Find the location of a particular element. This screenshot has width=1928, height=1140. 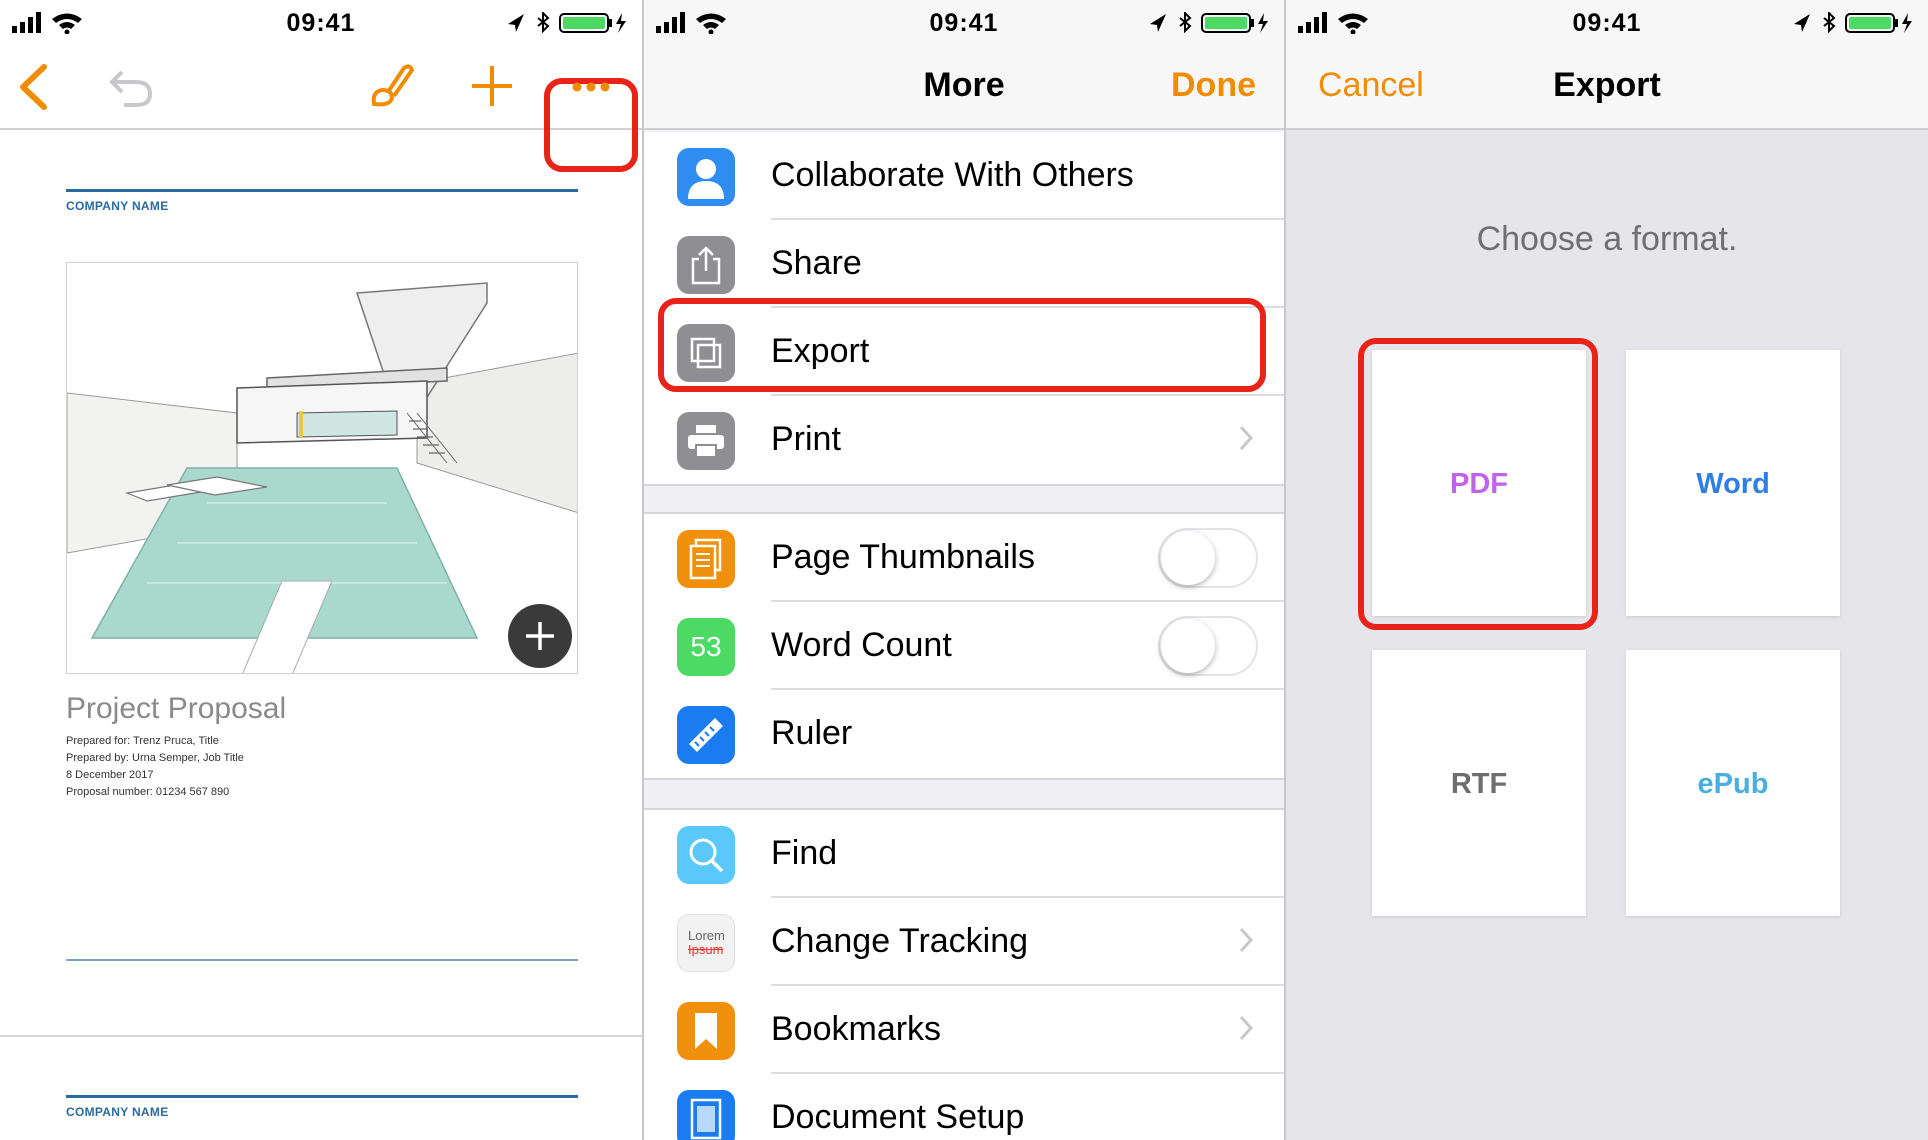

project-title: Project Proposal is located at coordinates (176, 708).